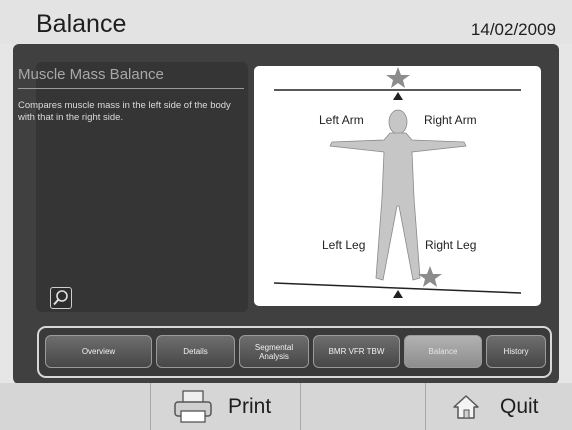  I want to click on printer-icon, so click(193, 406).